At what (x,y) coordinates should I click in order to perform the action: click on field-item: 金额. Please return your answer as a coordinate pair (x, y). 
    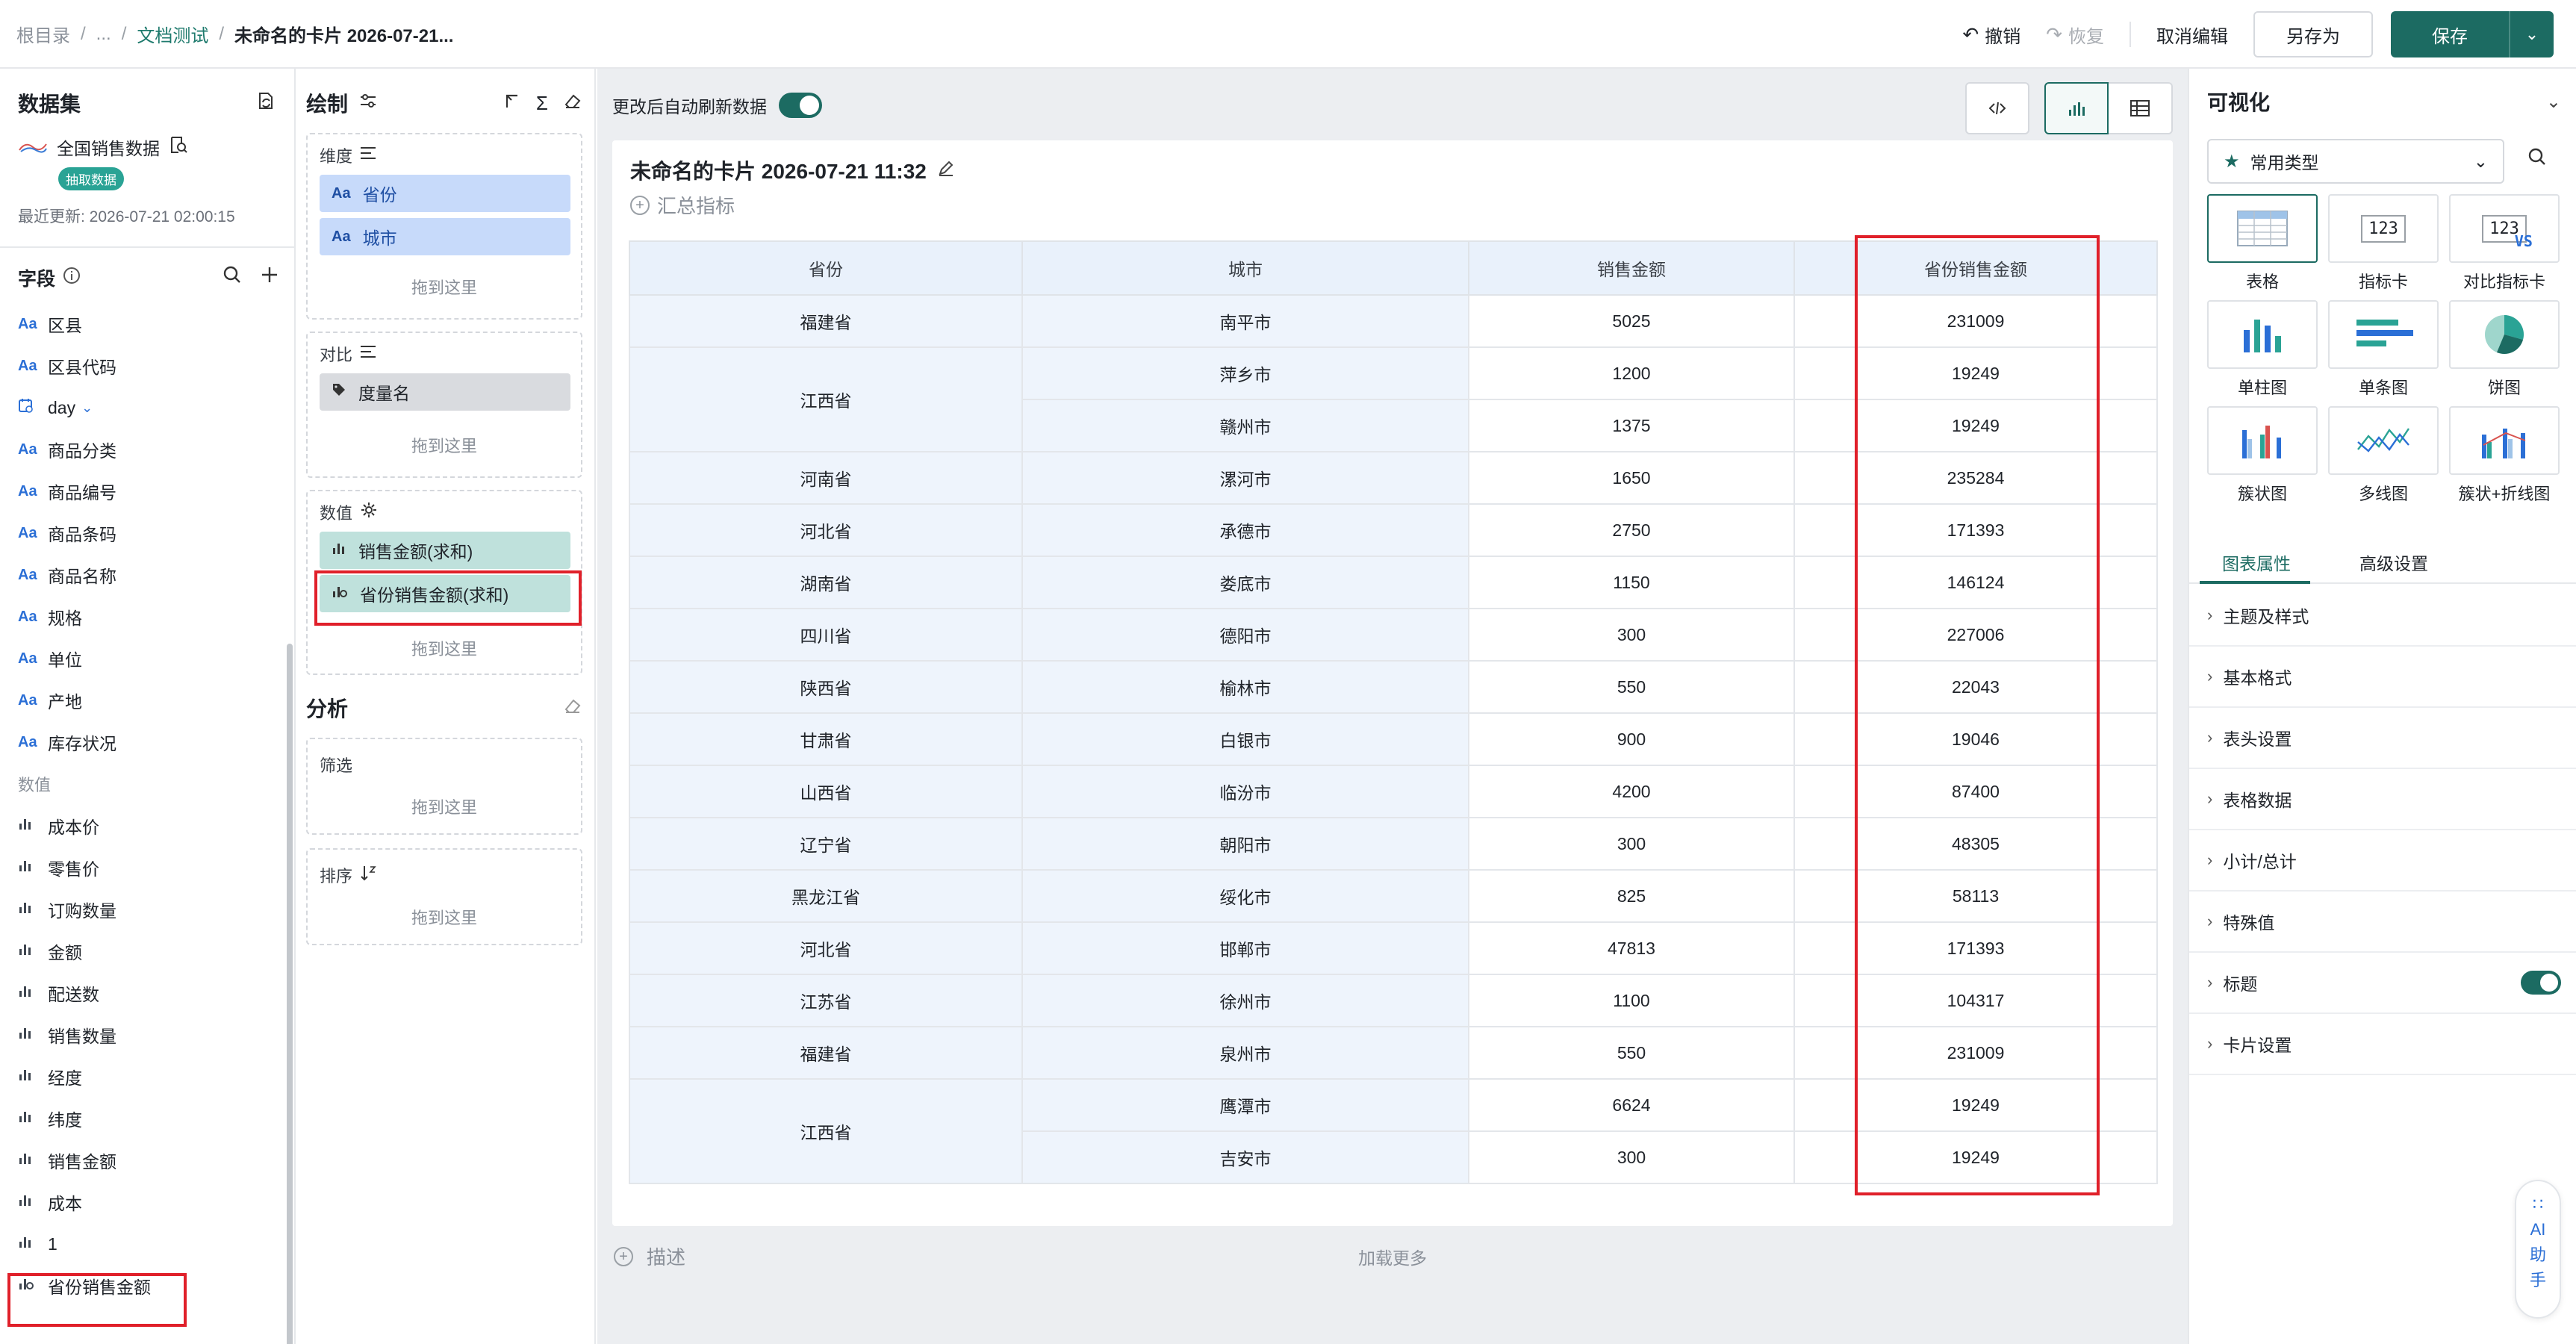
    Looking at the image, I should click on (145, 951).